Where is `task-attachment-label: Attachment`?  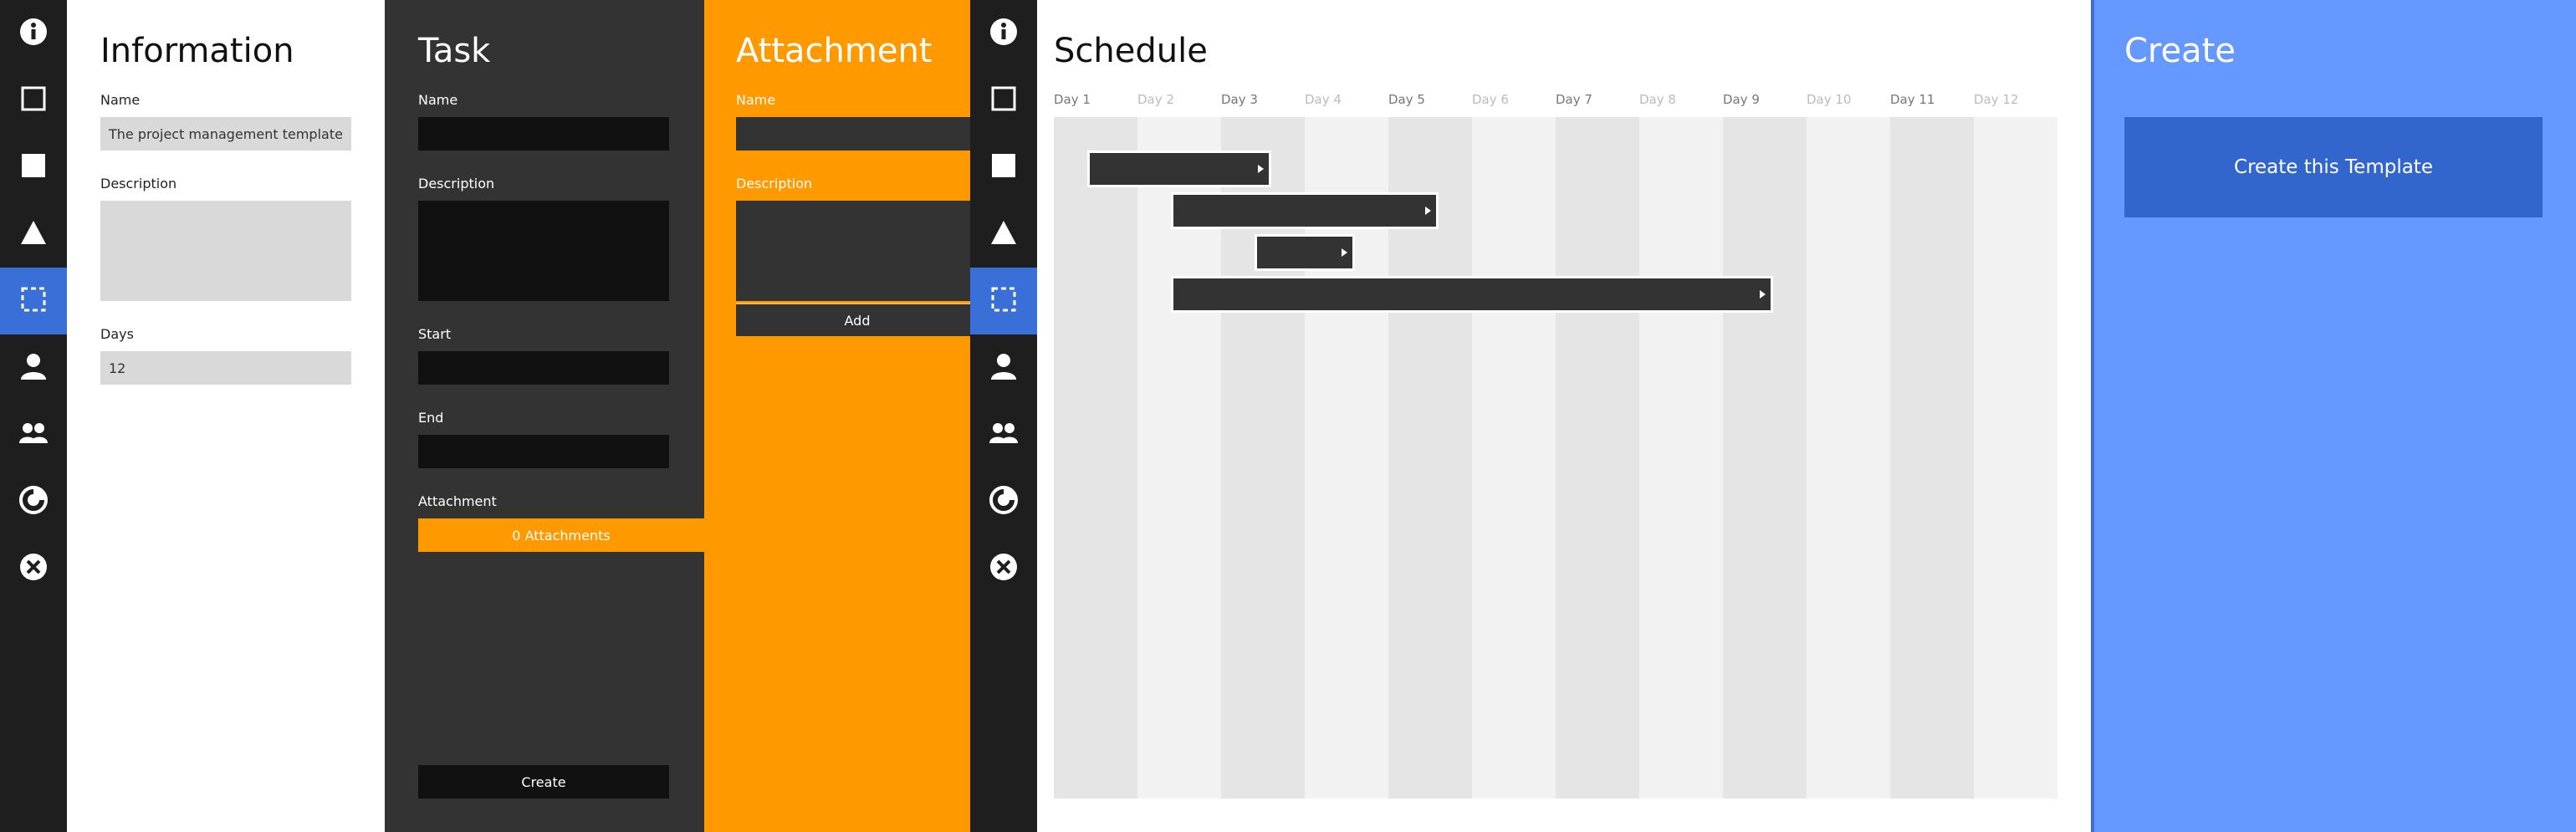
task-attachment-label: Attachment is located at coordinates (457, 501).